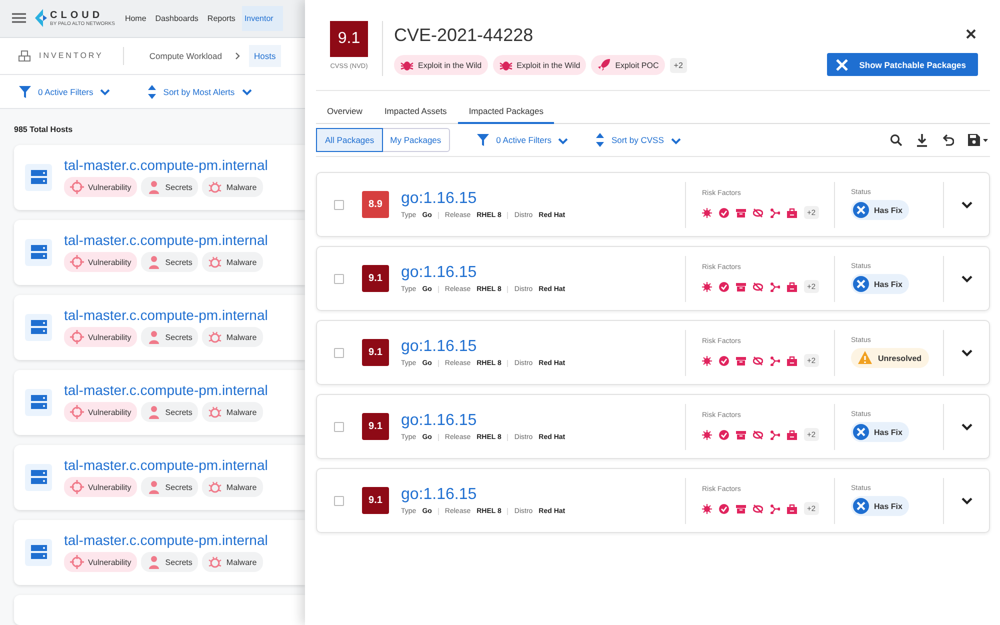 This screenshot has height=625, width=1000. What do you see at coordinates (24, 56) in the screenshot?
I see `inventory-icon` at bounding box center [24, 56].